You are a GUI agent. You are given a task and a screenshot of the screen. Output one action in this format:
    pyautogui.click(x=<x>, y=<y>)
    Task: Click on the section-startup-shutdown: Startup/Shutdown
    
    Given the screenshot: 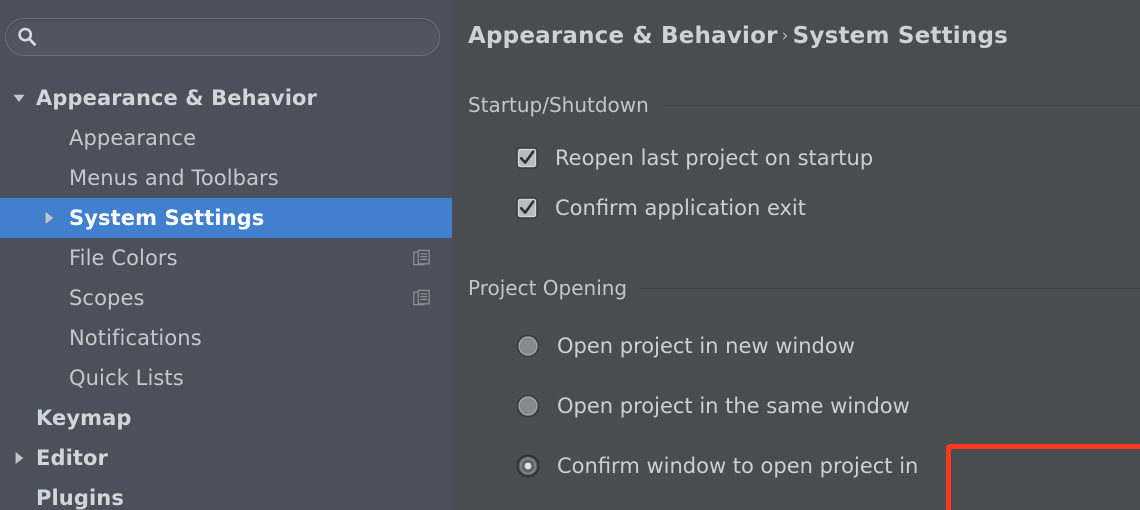 What is the action you would take?
    pyautogui.click(x=796, y=105)
    